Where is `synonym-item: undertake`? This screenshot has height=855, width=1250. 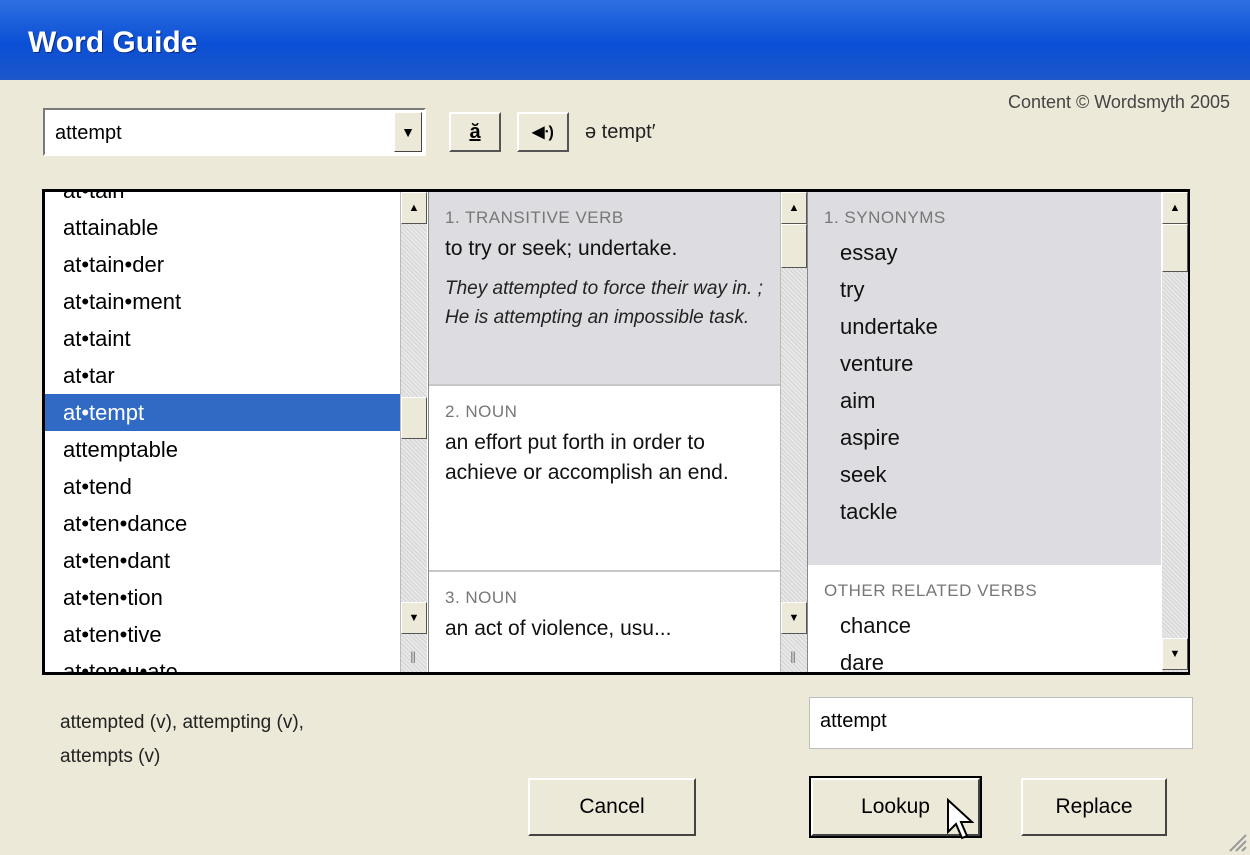
synonym-item: undertake is located at coordinates (984, 326).